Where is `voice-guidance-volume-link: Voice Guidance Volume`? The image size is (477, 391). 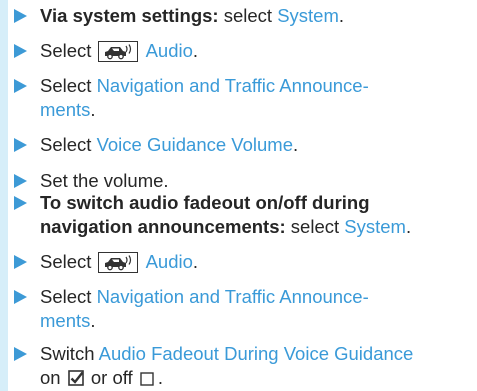 voice-guidance-volume-link: Voice Guidance Volume is located at coordinates (194, 144).